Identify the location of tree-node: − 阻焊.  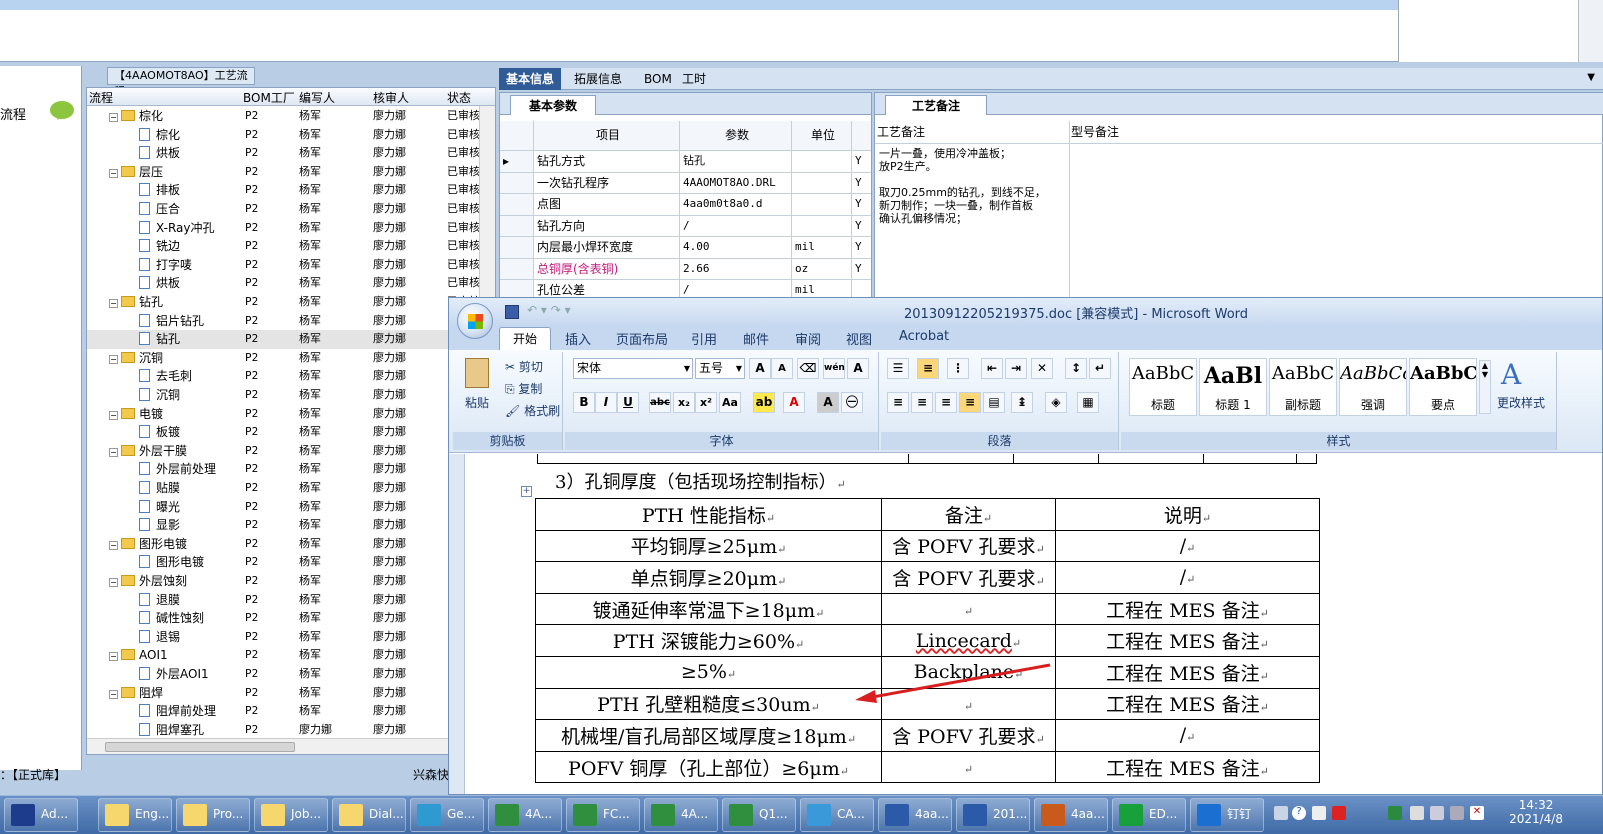
(163, 693).